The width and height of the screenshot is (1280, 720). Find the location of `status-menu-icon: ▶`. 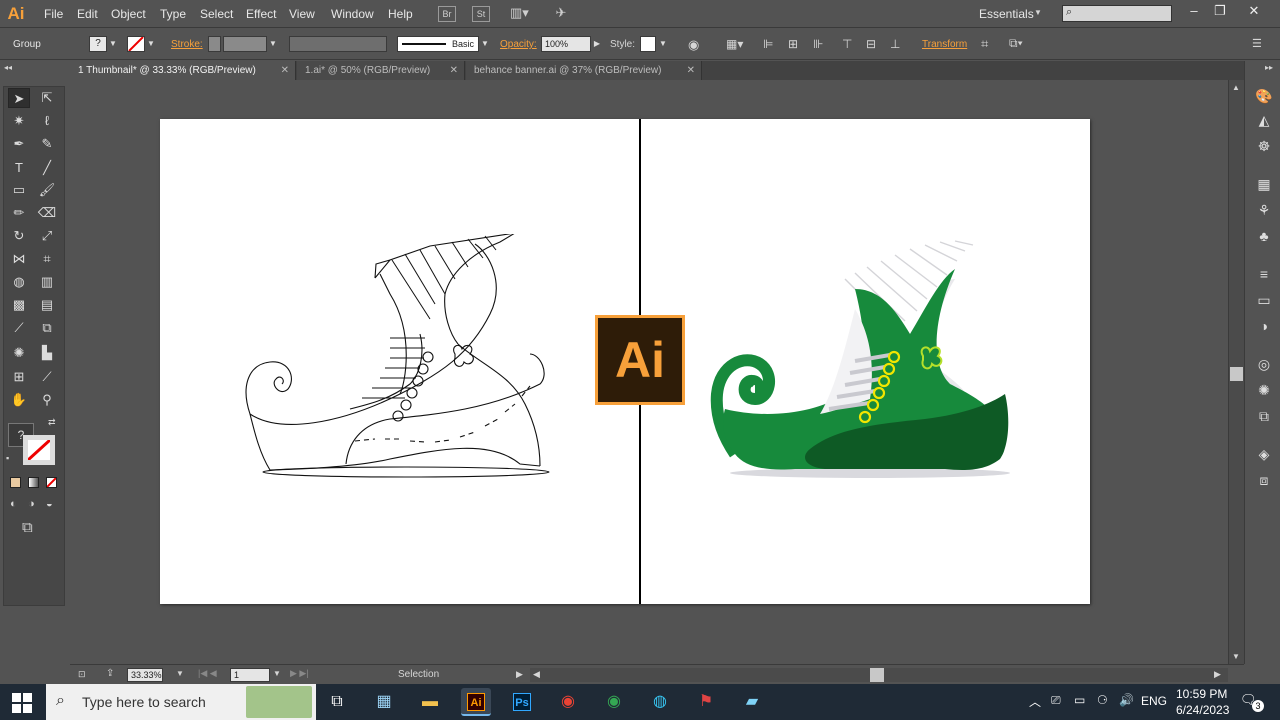

status-menu-icon: ▶ is located at coordinates (519, 674).